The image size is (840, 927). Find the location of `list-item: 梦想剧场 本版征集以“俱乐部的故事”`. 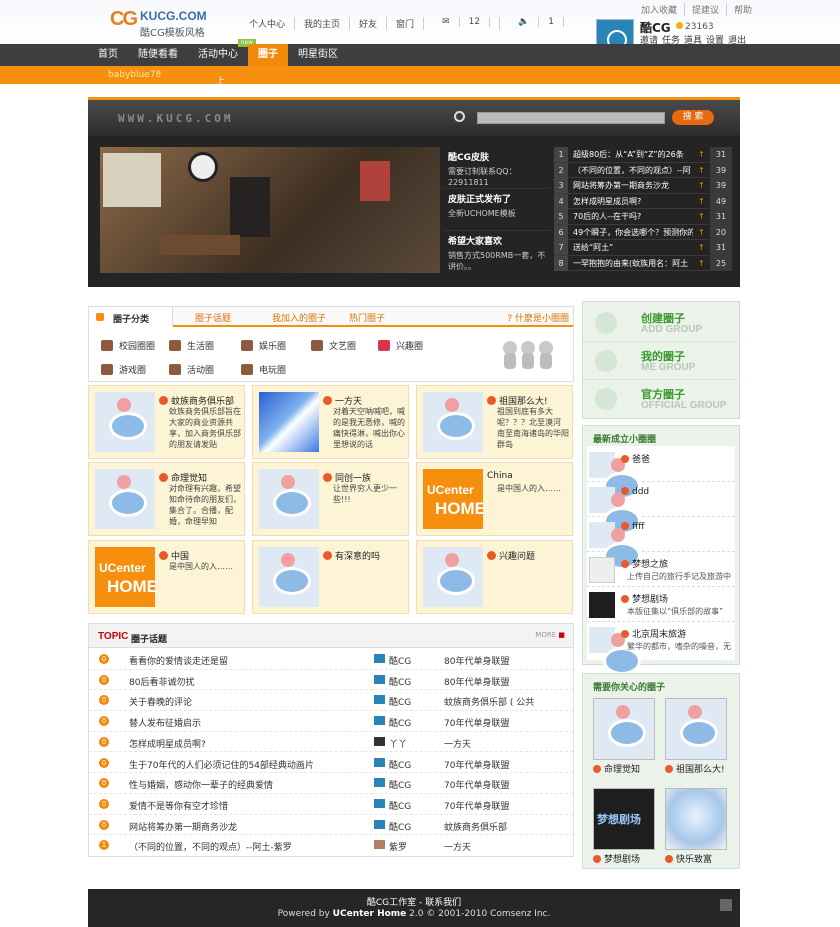

list-item: 梦想剧场 本版征集以“俱乐部的故事” is located at coordinates (661, 605).